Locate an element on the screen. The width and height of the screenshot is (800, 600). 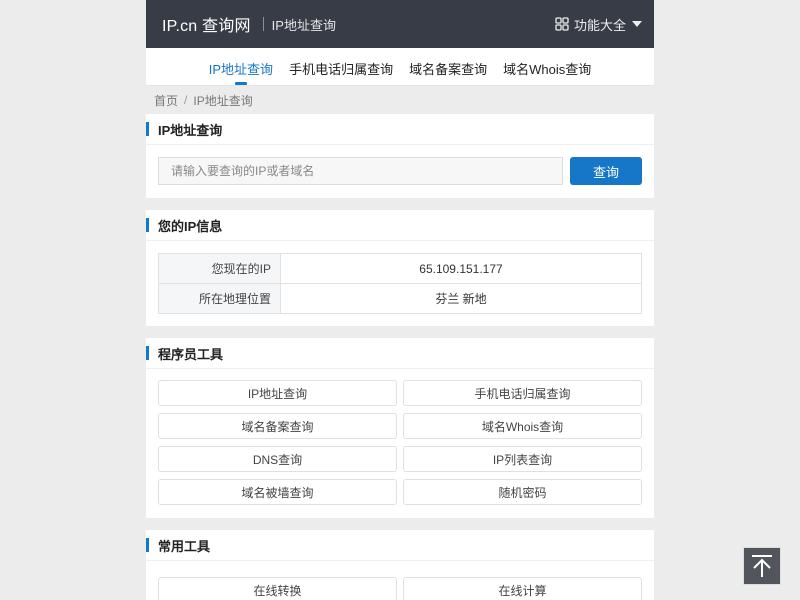
top-header: IP.cn 查询网 IP地址查询 功能大全 is located at coordinates (400, 24).